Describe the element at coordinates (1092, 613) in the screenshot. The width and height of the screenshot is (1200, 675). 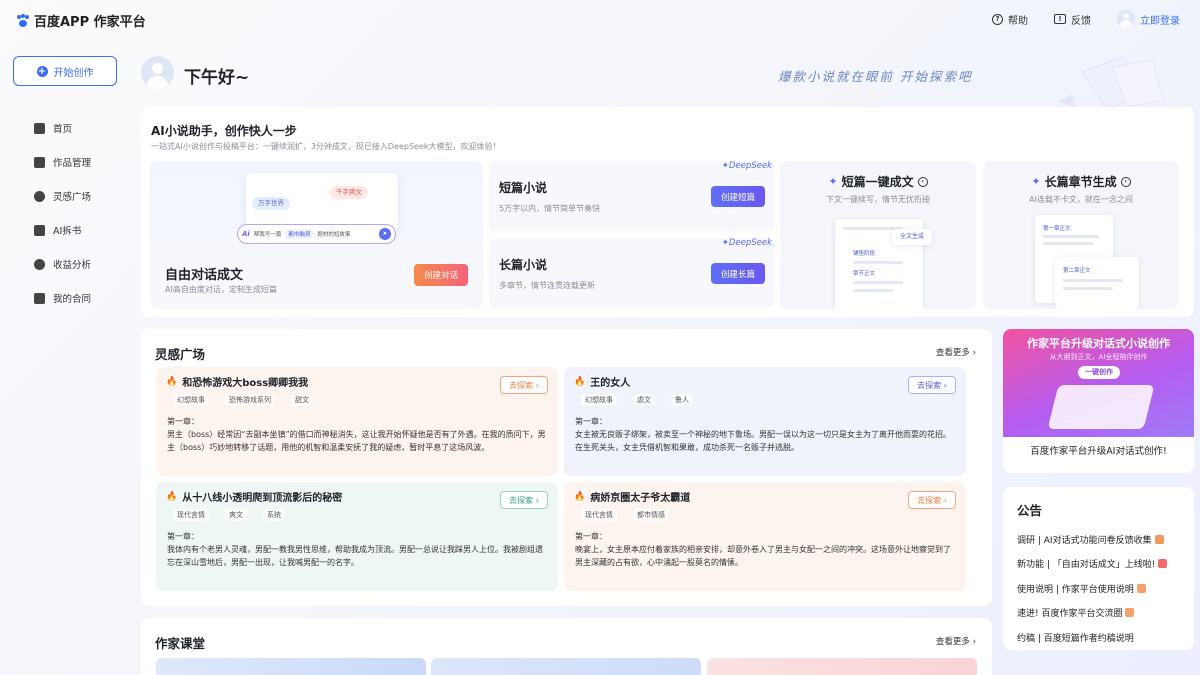
I see `notice-item: 速进! 百度作家平台交流圈` at that location.